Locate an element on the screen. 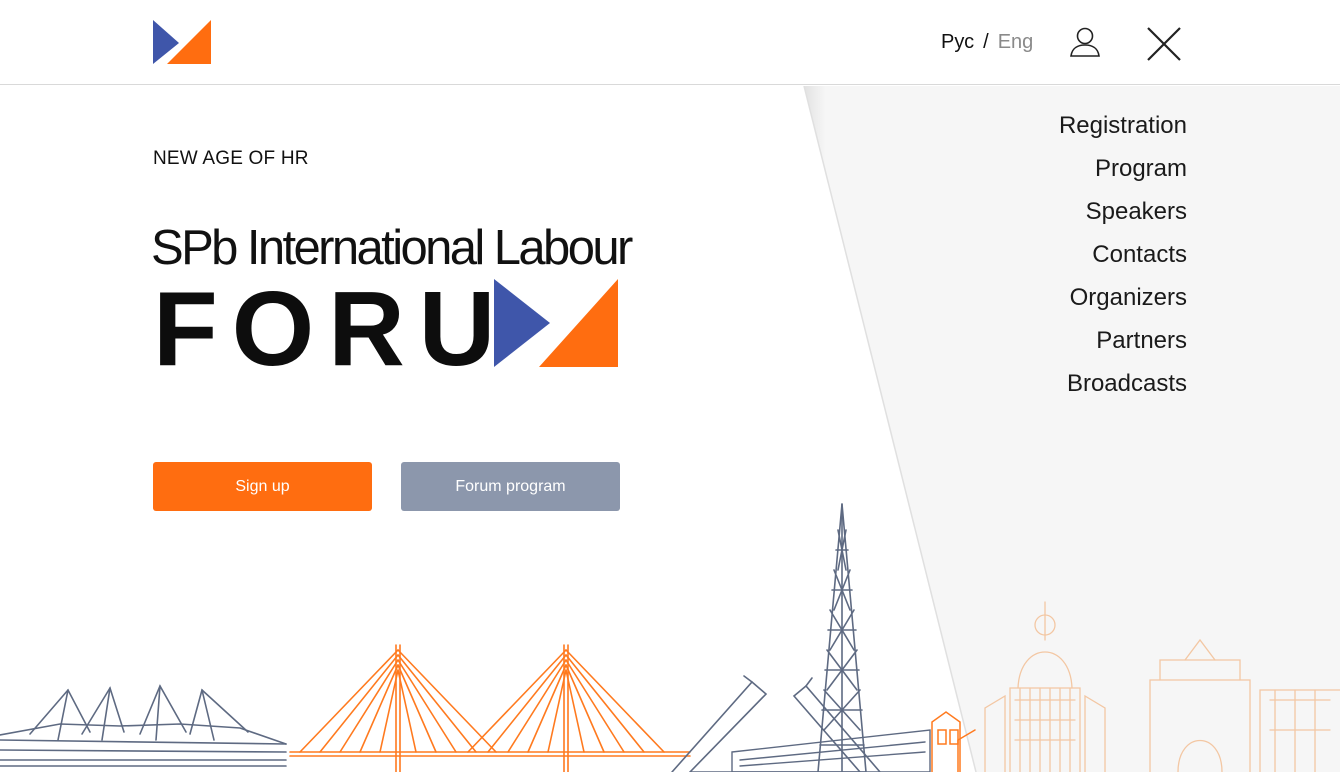 This screenshot has width=1340, height=772. forum-logo-mark-icon is located at coordinates (556, 323).